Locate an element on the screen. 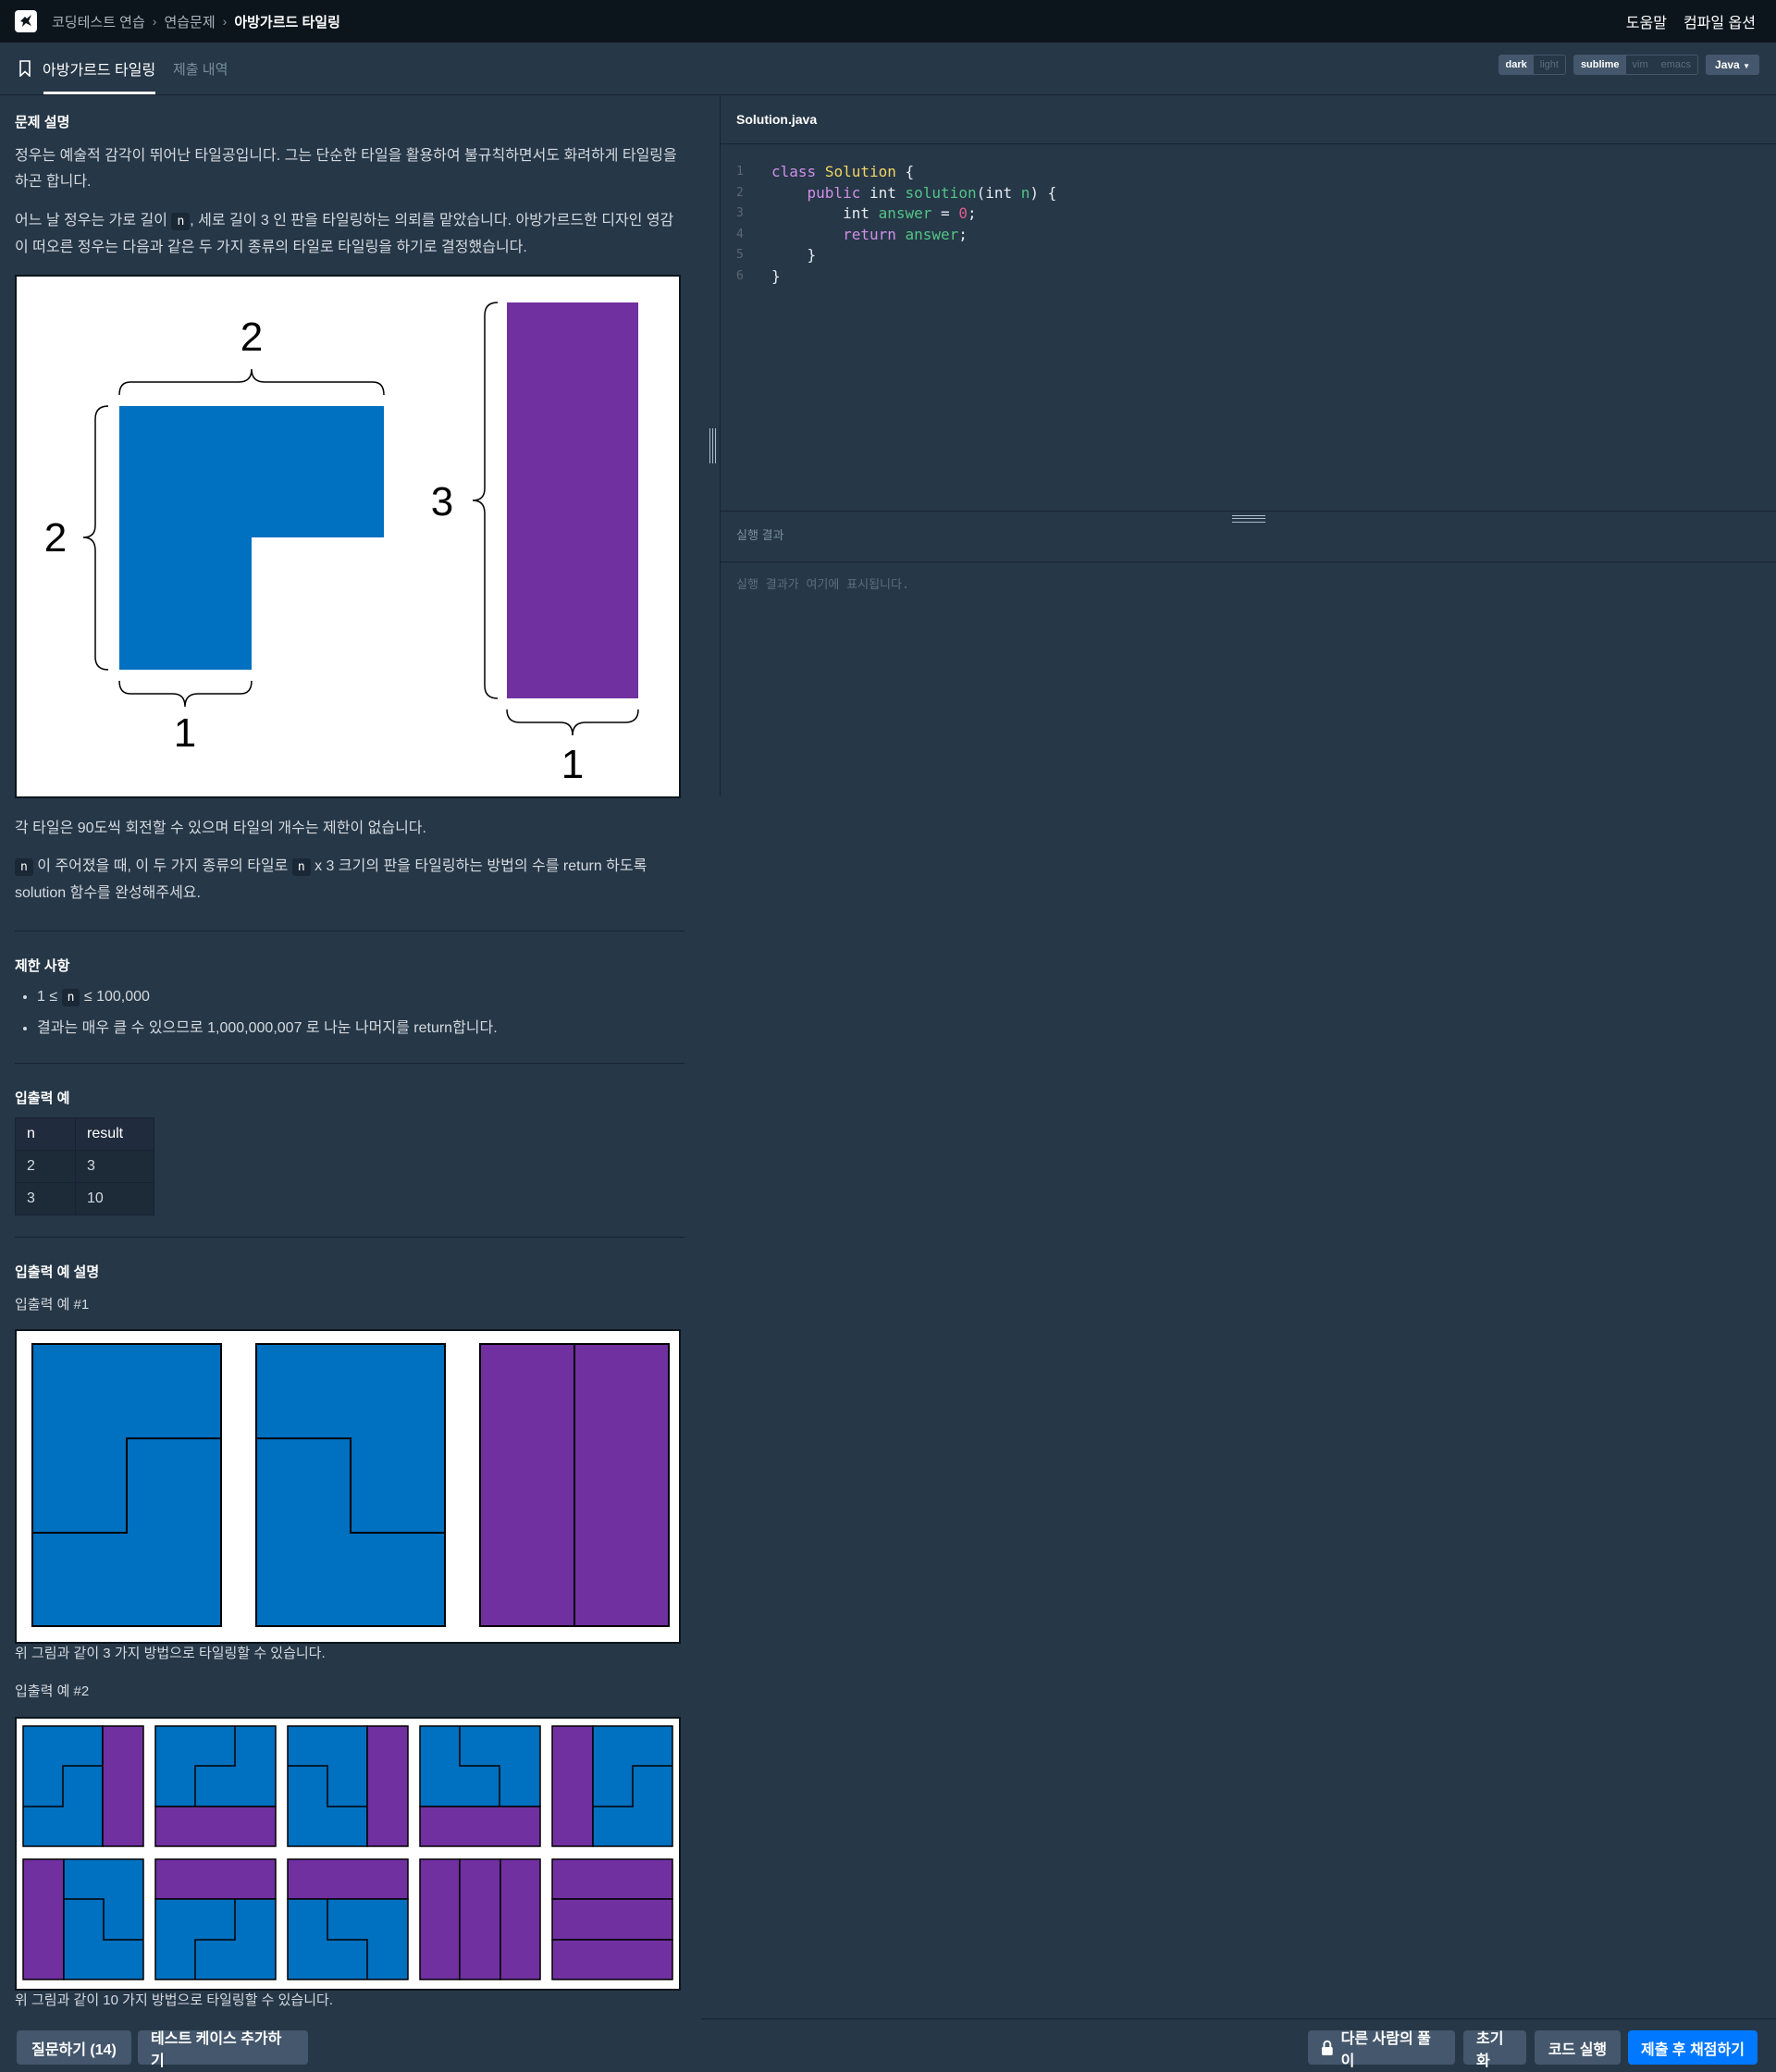 Image resolution: width=1776 pixels, height=2072 pixels. tab-problem: 아방가르드 타일링 is located at coordinates (87, 69).